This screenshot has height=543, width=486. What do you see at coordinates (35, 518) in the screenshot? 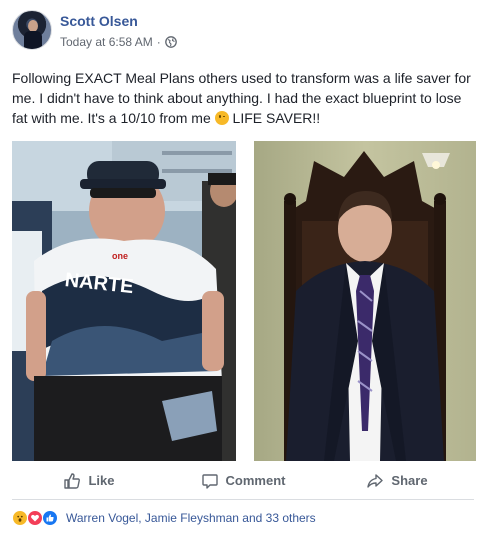
I see `love-reaction-icon` at bounding box center [35, 518].